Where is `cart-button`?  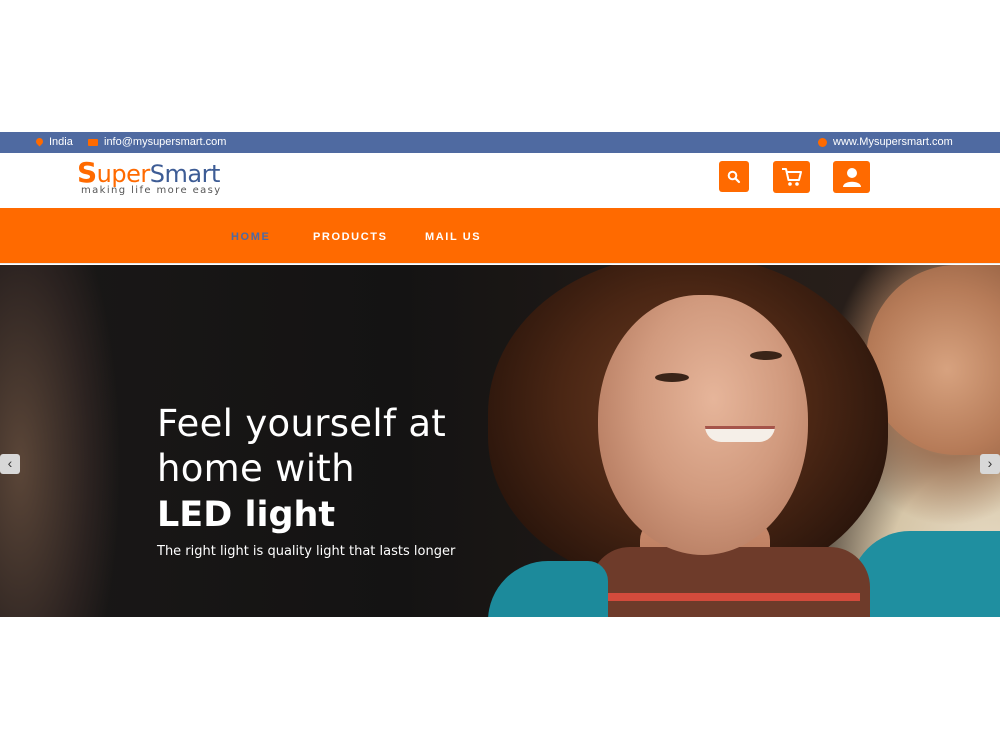
cart-button is located at coordinates (791, 177).